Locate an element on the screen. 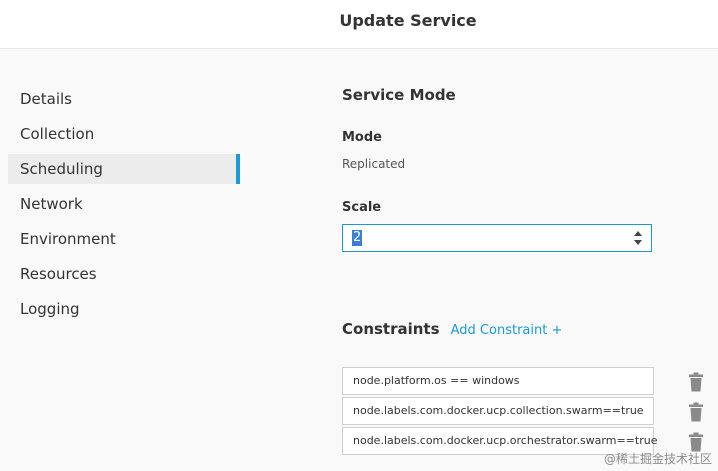 The width and height of the screenshot is (718, 471). spinner-down-icon is located at coordinates (638, 242).